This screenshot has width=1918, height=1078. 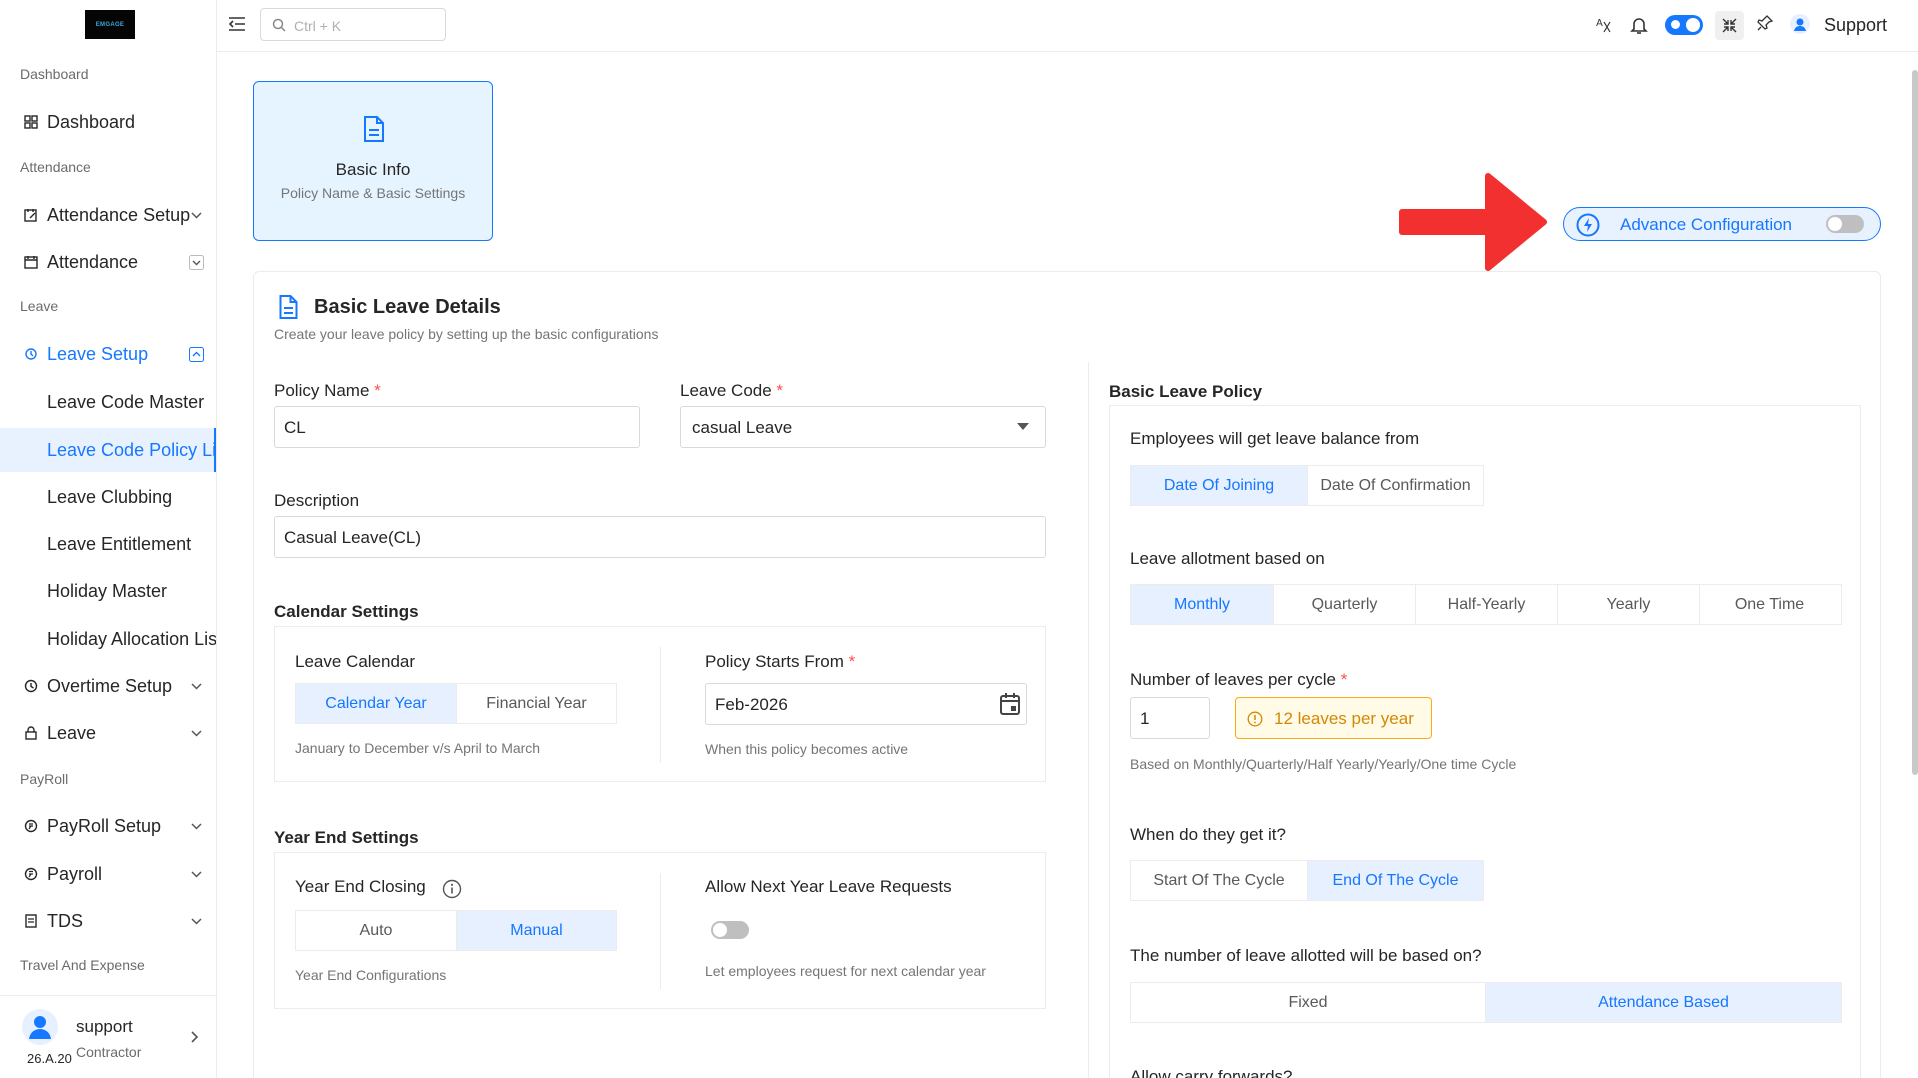 I want to click on sidebar-item-overtime-setup: Overtime Setup, so click(x=108, y=686).